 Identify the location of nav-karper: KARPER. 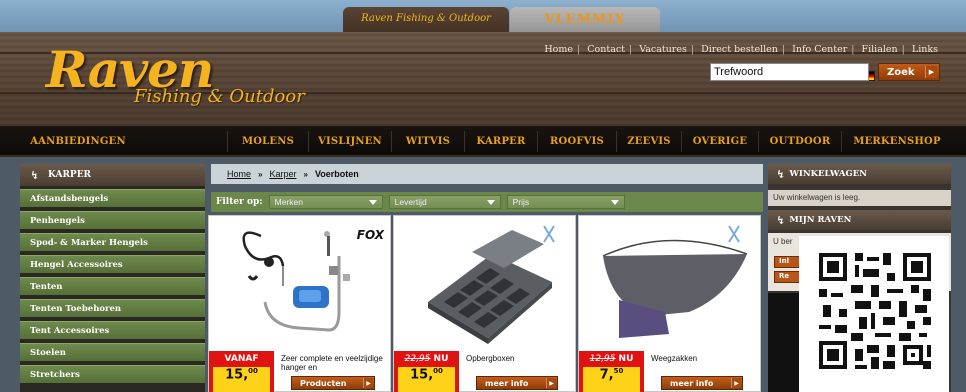
(501, 141).